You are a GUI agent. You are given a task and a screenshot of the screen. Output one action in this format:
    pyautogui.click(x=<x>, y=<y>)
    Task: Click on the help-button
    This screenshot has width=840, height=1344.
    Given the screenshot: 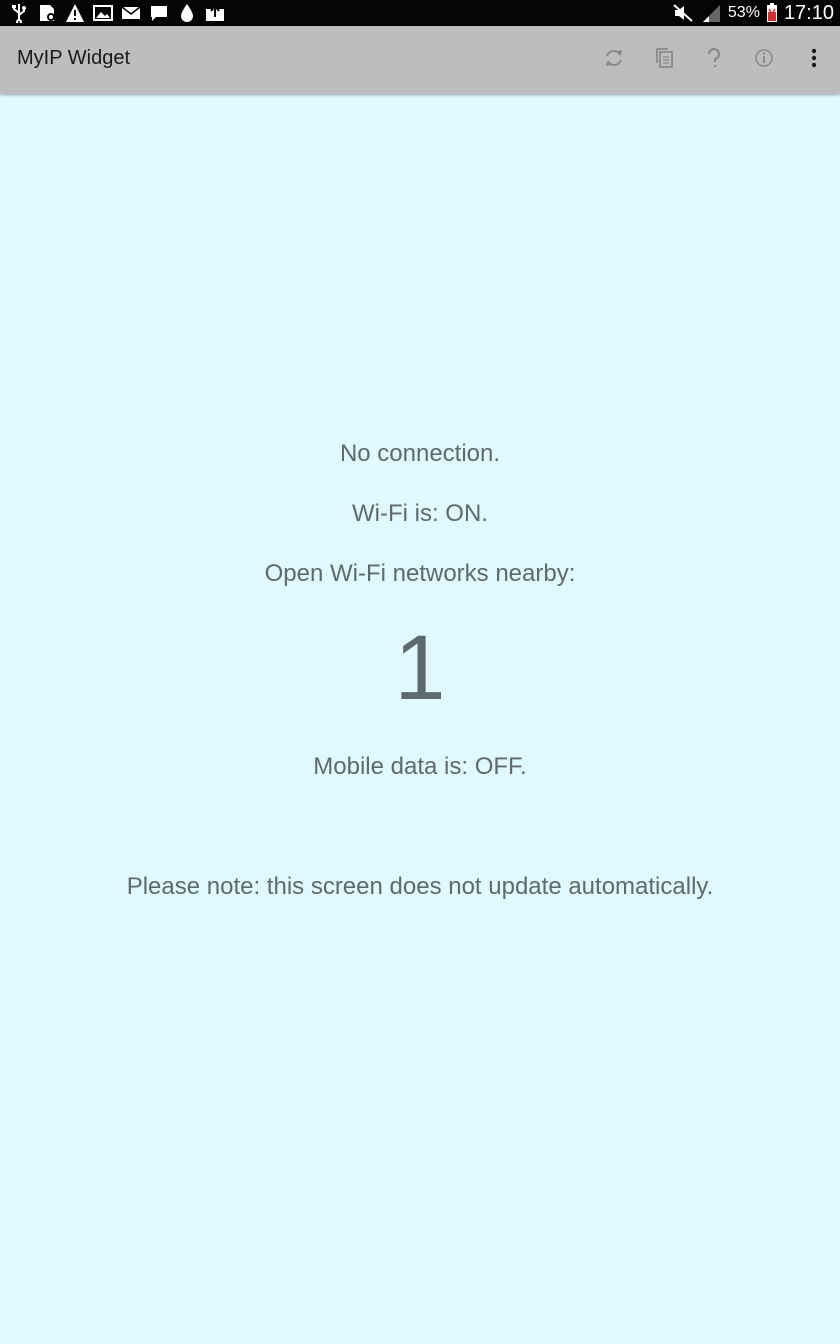 What is the action you would take?
    pyautogui.click(x=714, y=60)
    